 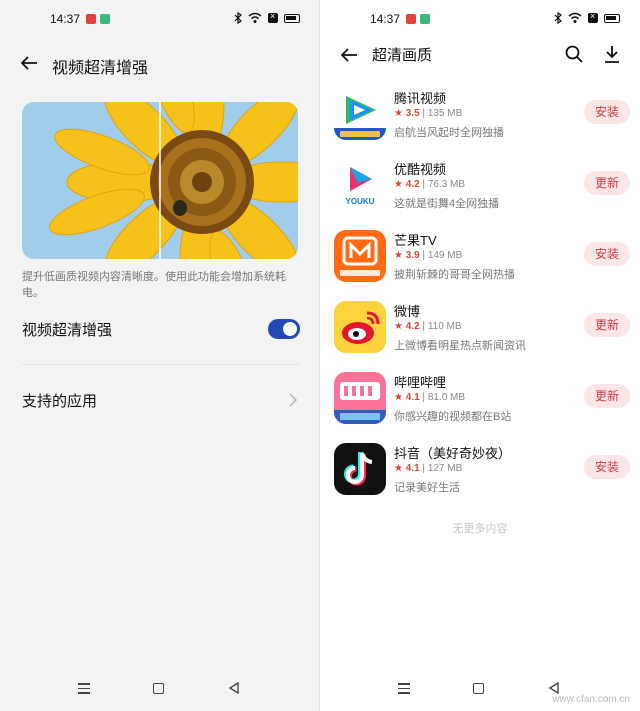 What do you see at coordinates (482, 118) in the screenshot?
I see `list-item: 腾讯视频 ★ 3.5 | 135 MB 启航当风起时全网独播 安装` at bounding box center [482, 118].